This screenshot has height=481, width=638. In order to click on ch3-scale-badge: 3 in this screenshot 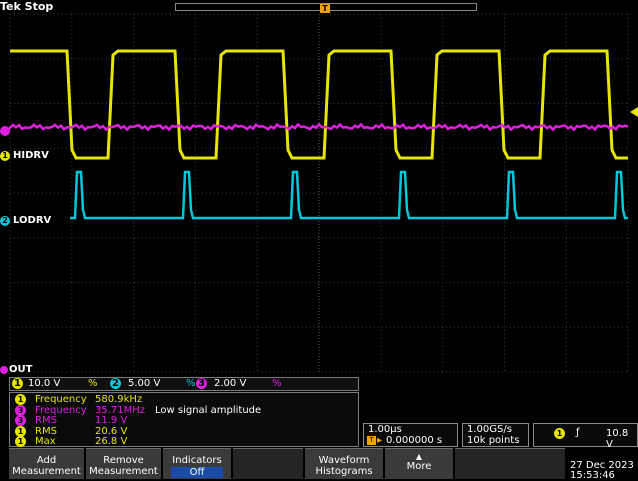, I will do `click(201, 384)`.